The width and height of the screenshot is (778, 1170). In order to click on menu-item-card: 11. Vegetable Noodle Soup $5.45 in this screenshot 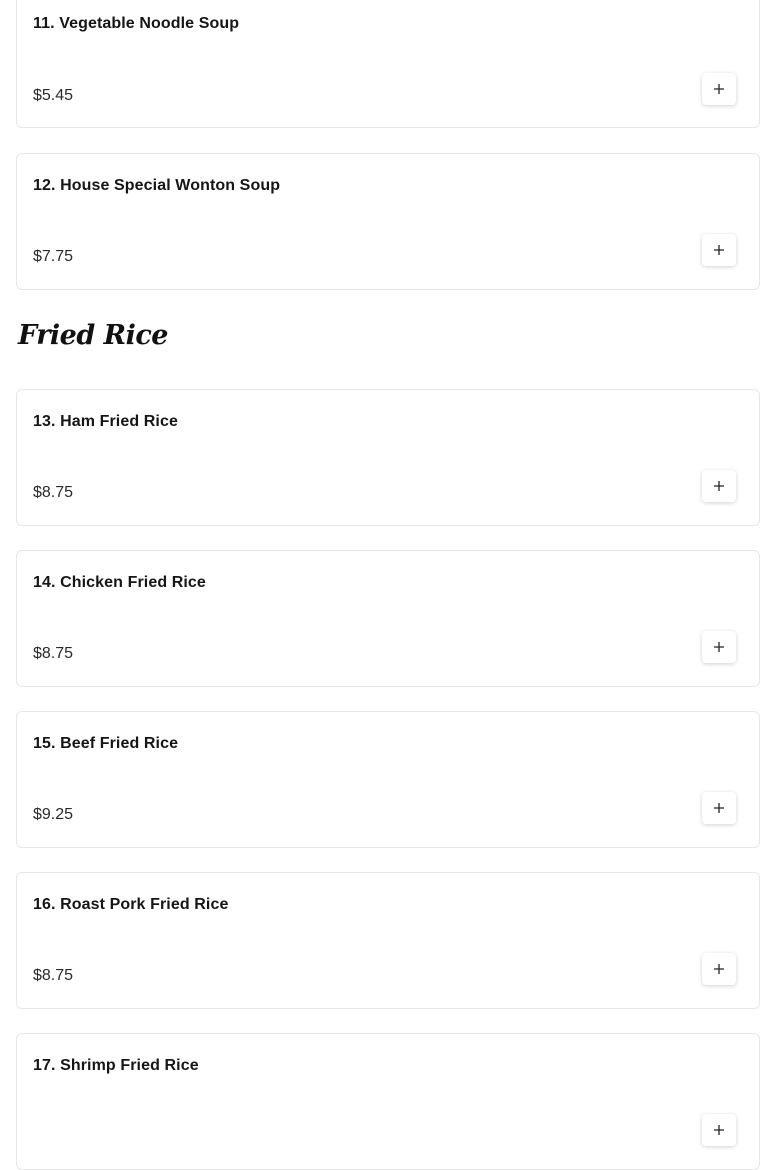, I will do `click(388, 64)`.